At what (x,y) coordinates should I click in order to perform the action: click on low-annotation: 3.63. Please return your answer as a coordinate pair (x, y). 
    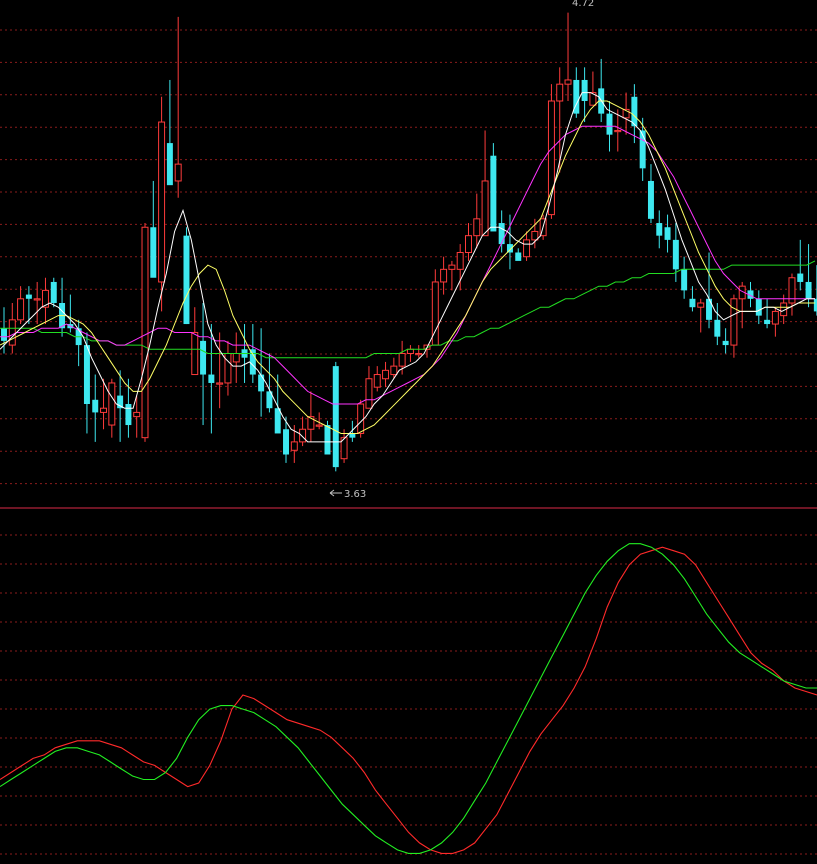
    Looking at the image, I should click on (347, 494).